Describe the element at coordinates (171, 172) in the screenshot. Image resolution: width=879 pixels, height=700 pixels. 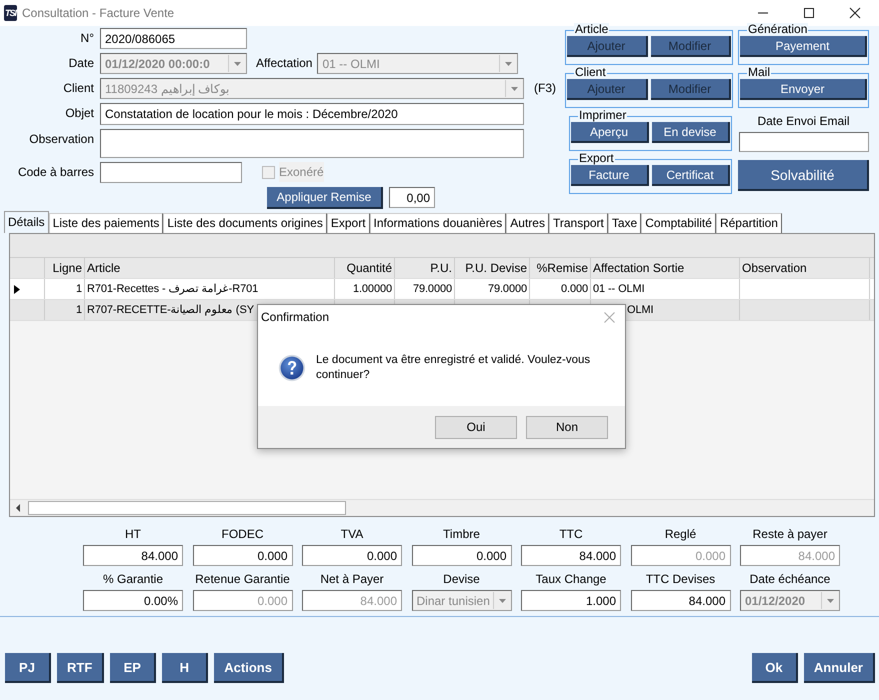
I see `barcode-field` at that location.